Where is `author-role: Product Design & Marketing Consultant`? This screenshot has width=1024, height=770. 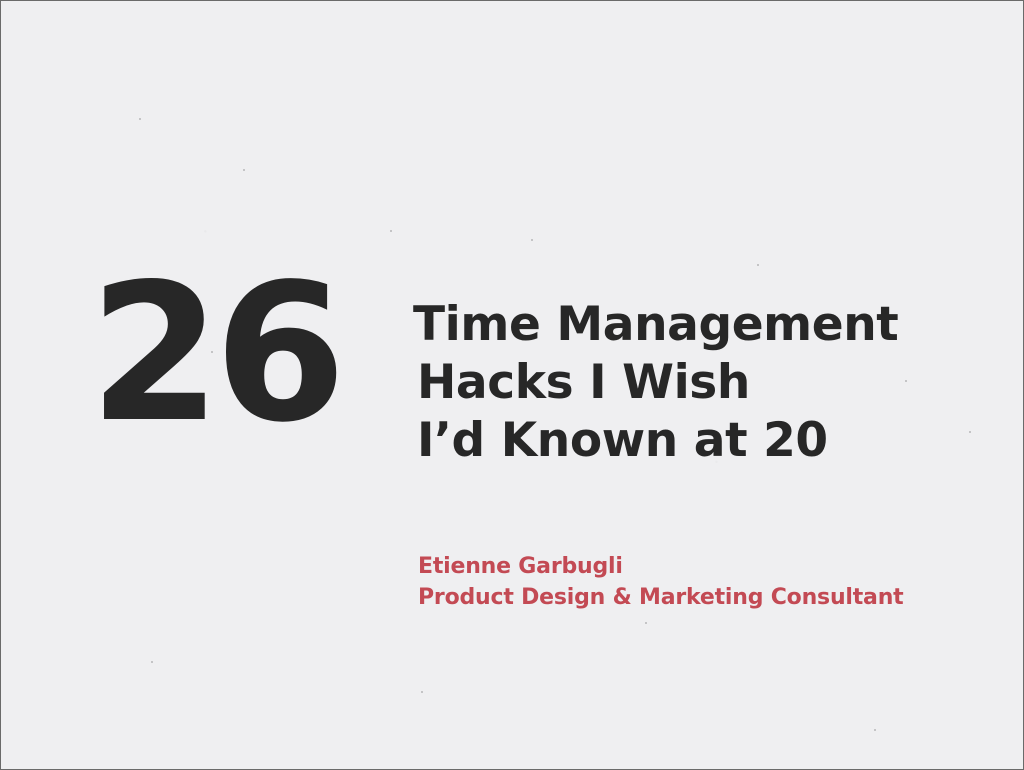
author-role: Product Design & Marketing Consultant is located at coordinates (661, 597).